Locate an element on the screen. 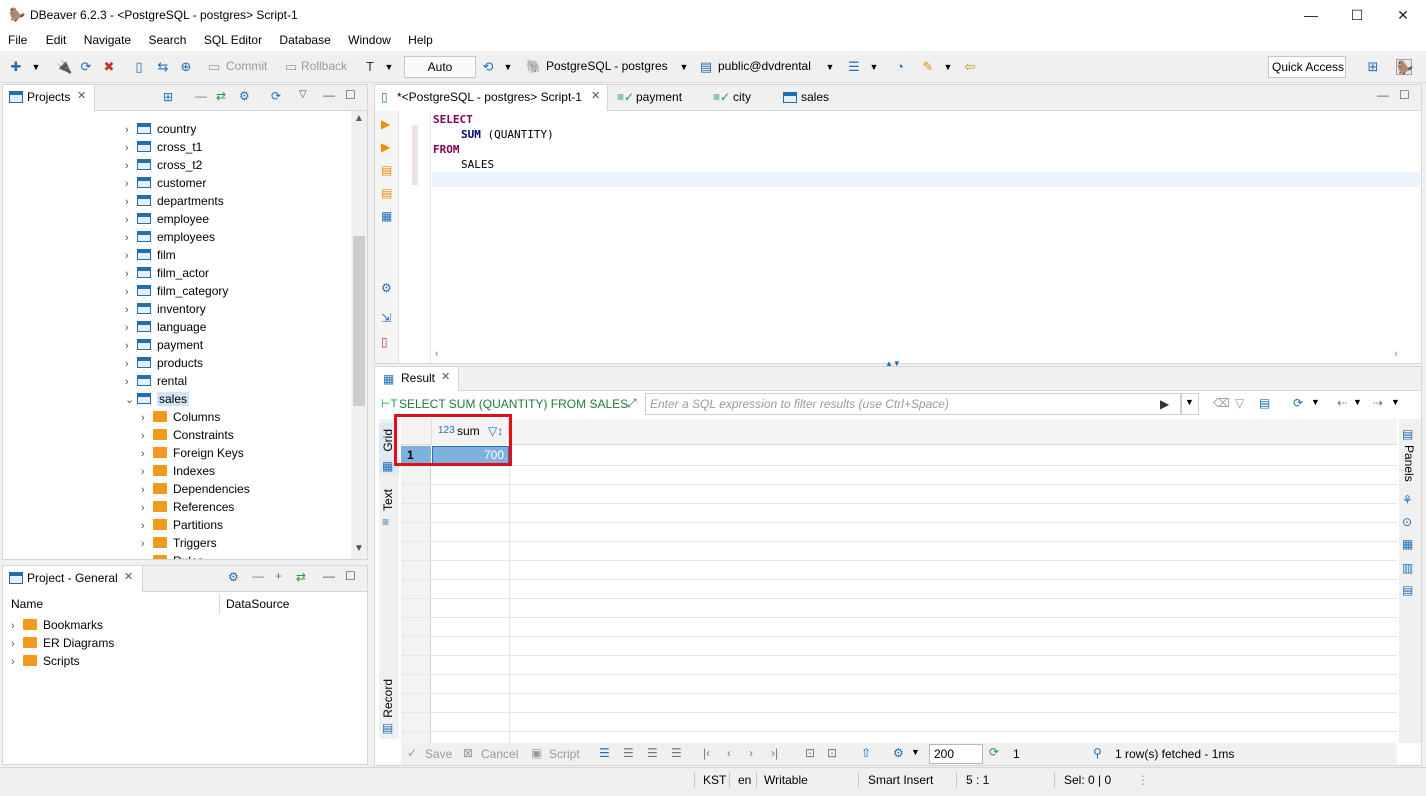  tree-item-rules: › Rules is located at coordinates (172, 555).